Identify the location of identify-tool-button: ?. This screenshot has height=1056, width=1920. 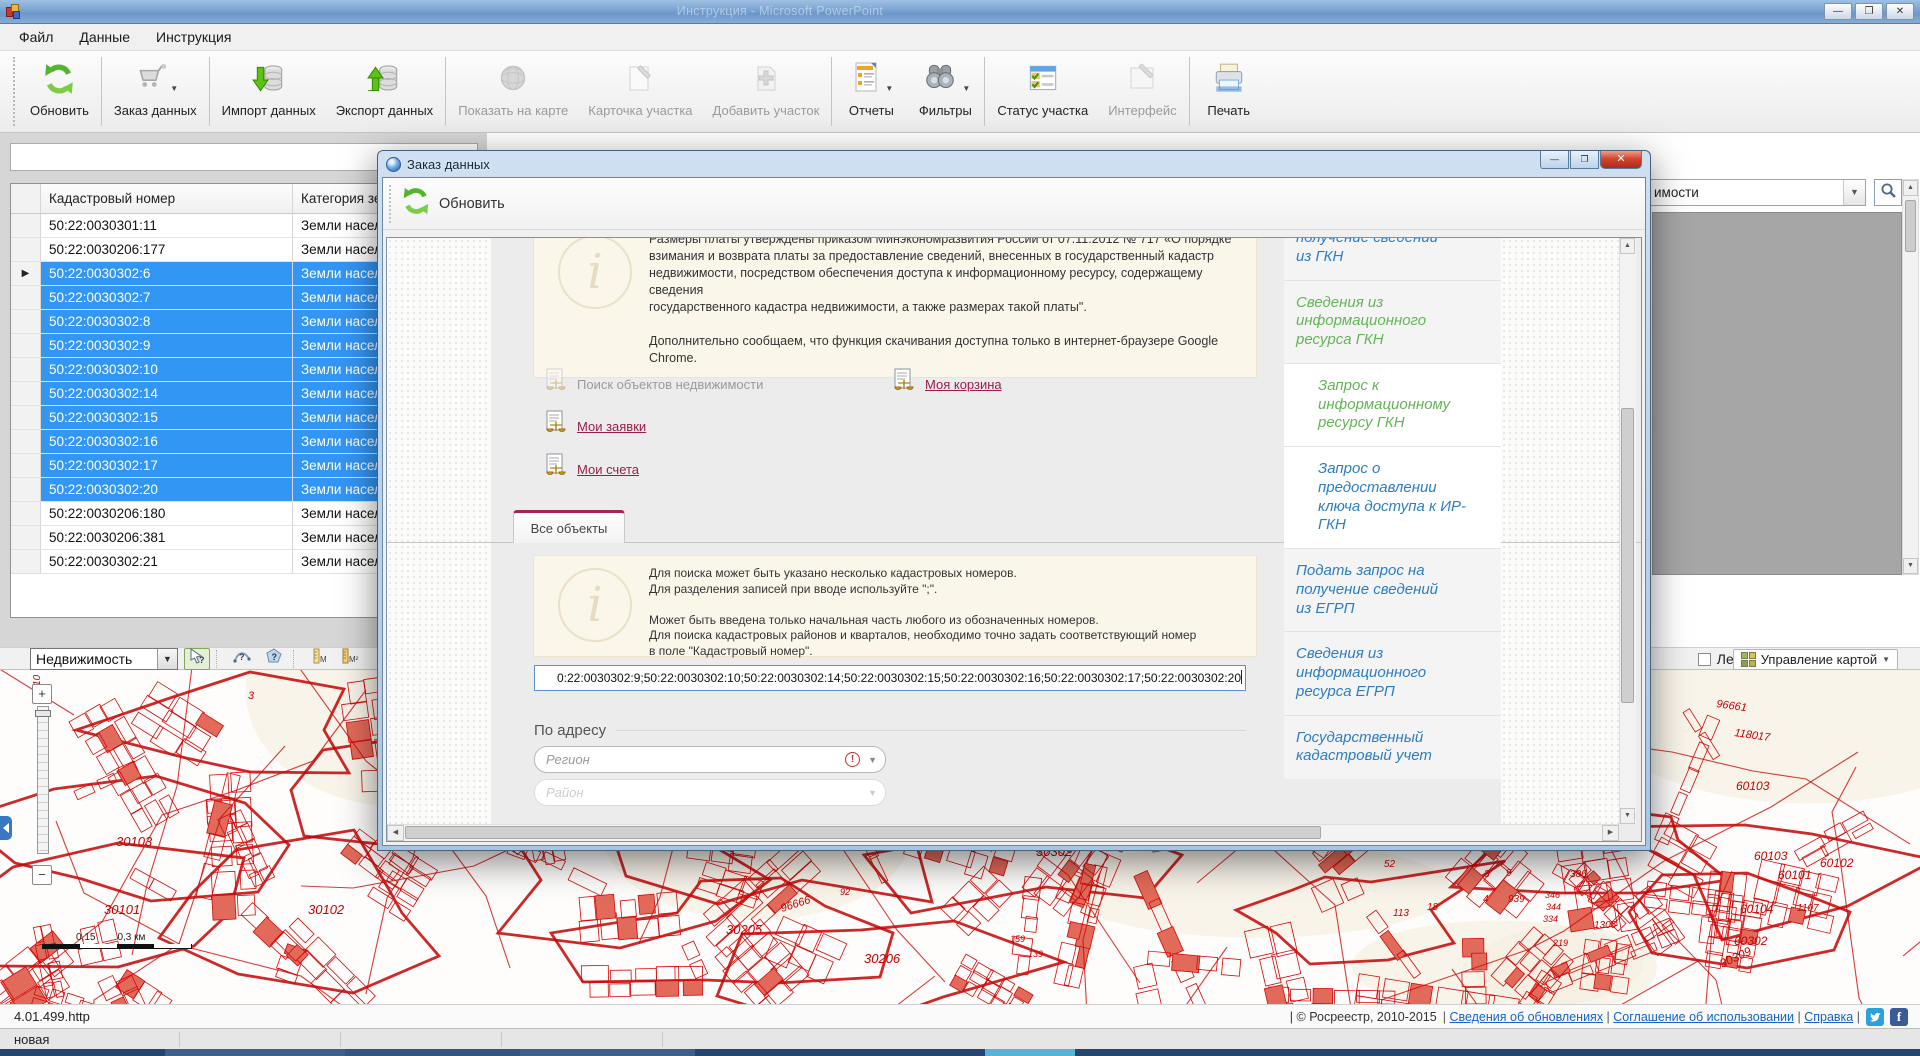
(197, 658).